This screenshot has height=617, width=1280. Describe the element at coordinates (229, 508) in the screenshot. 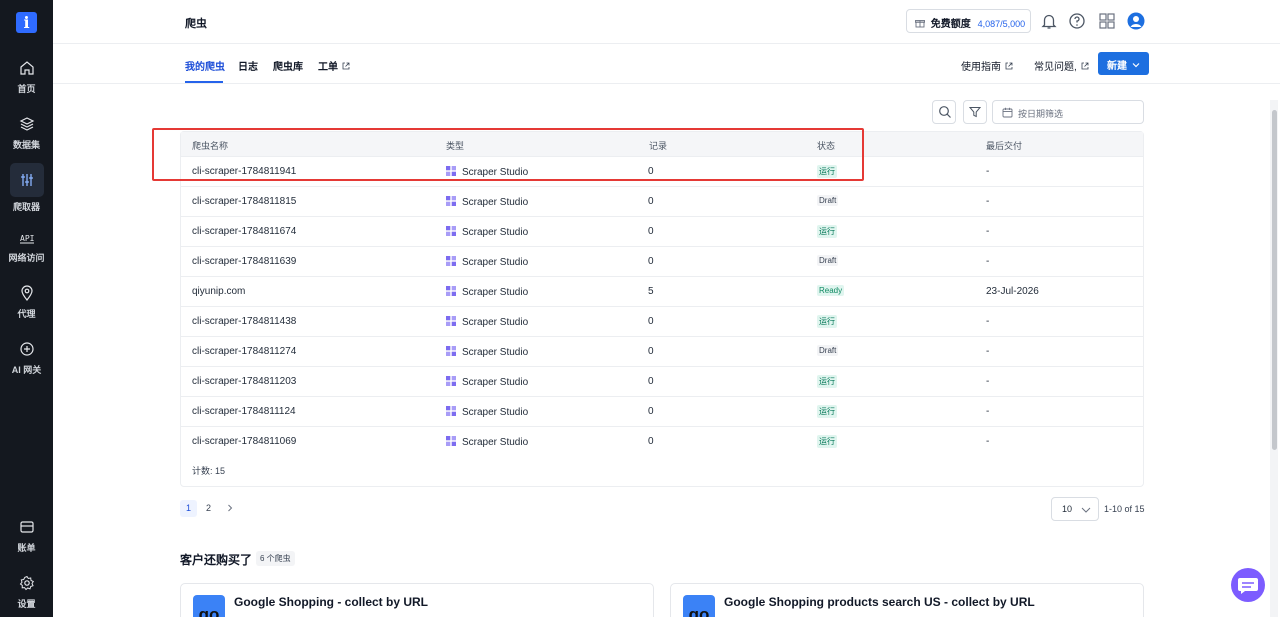

I see `next-page-button` at that location.